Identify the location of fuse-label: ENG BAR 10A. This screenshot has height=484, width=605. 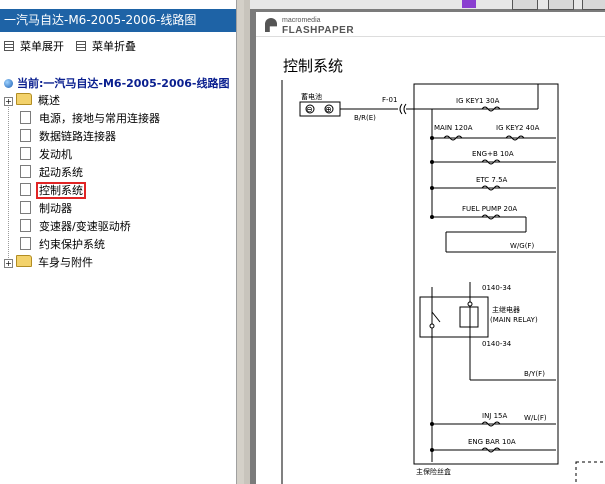
(492, 442).